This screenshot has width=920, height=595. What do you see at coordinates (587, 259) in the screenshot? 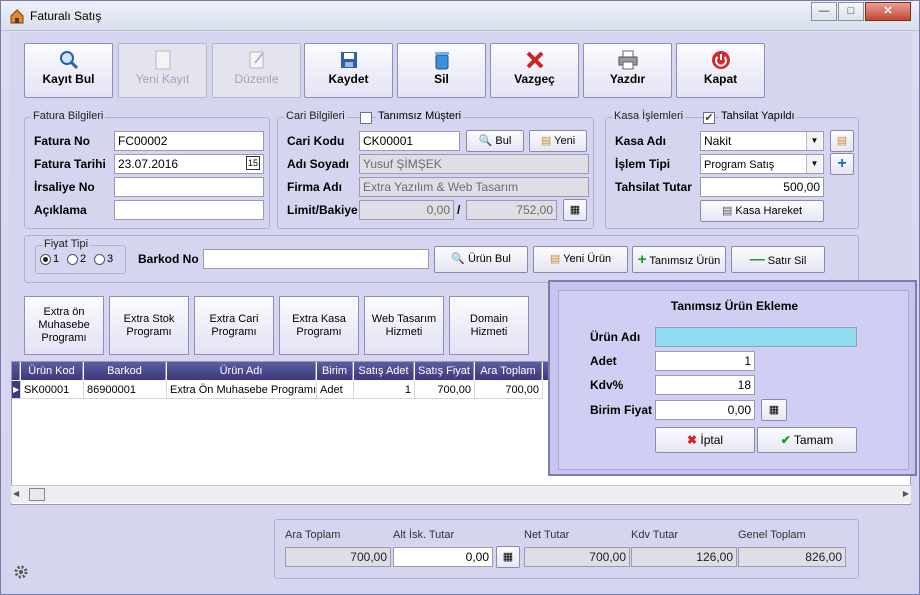
I see `yeni-urun-label: Yeni Ürün` at bounding box center [587, 259].